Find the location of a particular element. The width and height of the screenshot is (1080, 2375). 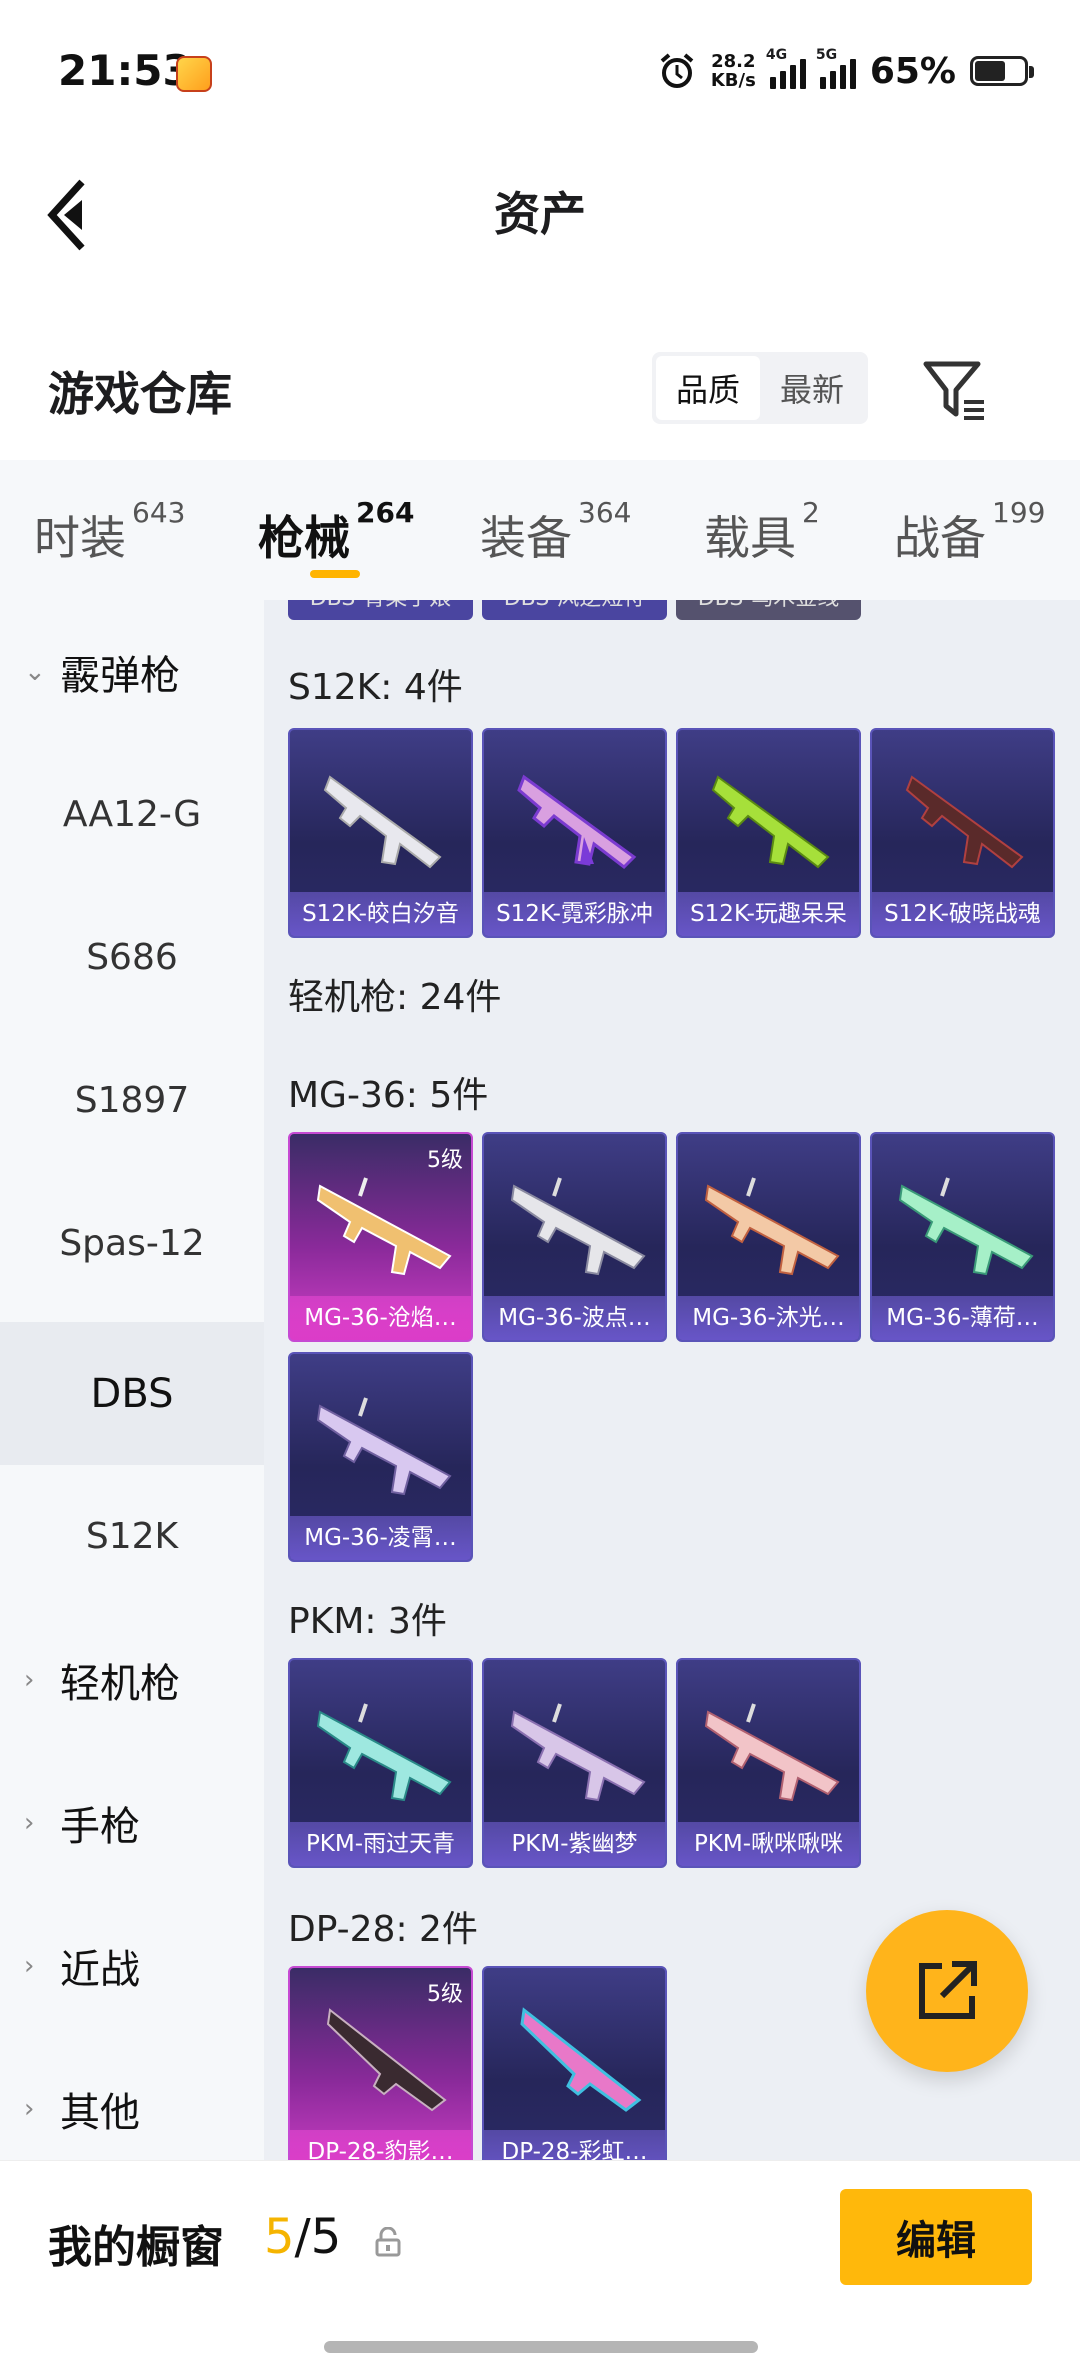

sidebar-item-shotgun: ⌄ 霰弹枪 is located at coordinates (132, 671).